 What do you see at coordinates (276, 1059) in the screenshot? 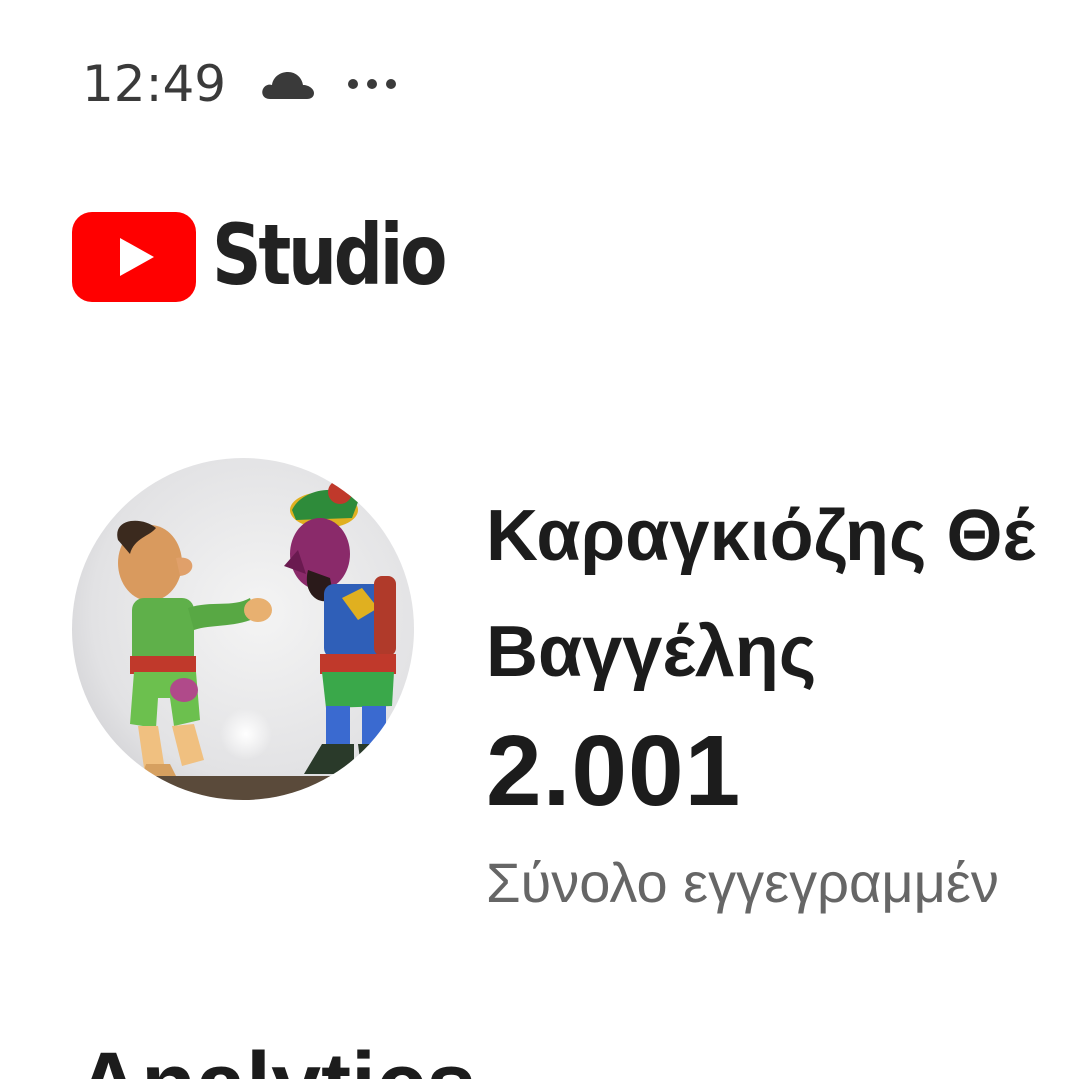
I see `analytics-heading: Analytics` at bounding box center [276, 1059].